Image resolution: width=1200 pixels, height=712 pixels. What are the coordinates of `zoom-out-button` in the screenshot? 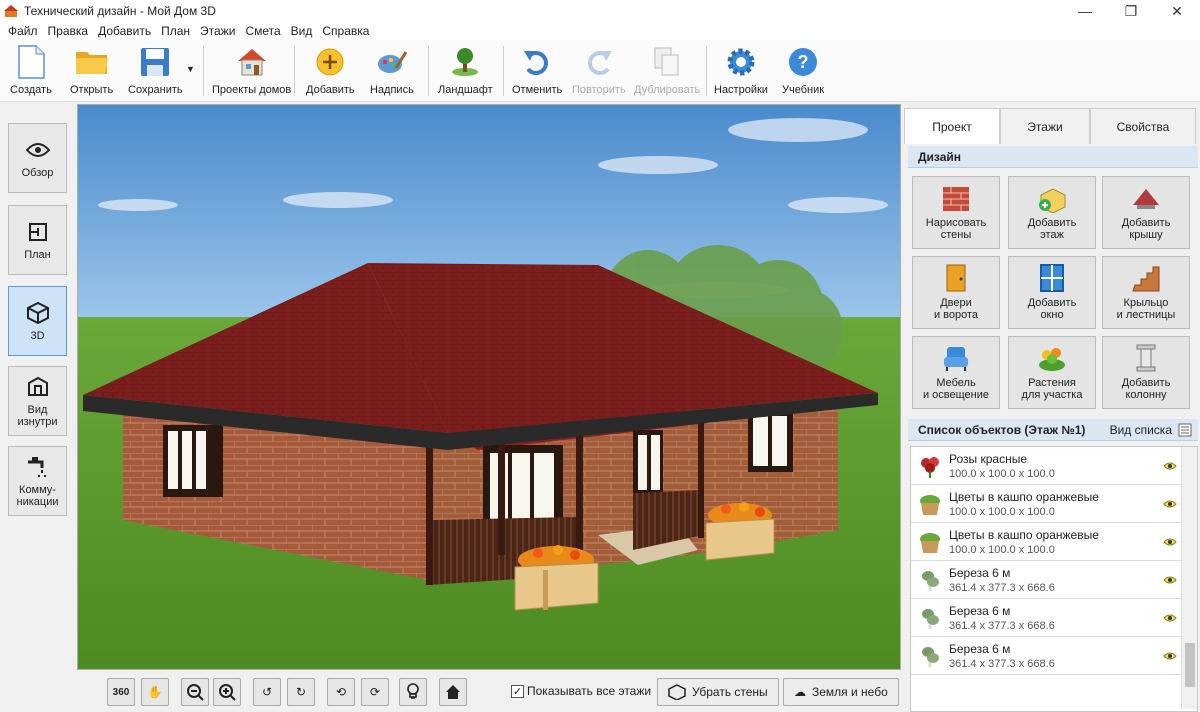 It's located at (195, 692).